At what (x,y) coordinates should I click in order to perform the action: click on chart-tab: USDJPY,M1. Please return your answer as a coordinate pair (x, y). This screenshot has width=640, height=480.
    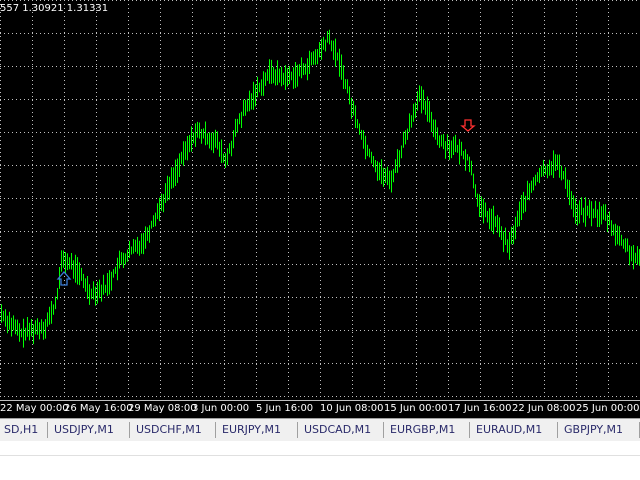
    Looking at the image, I should click on (90, 430).